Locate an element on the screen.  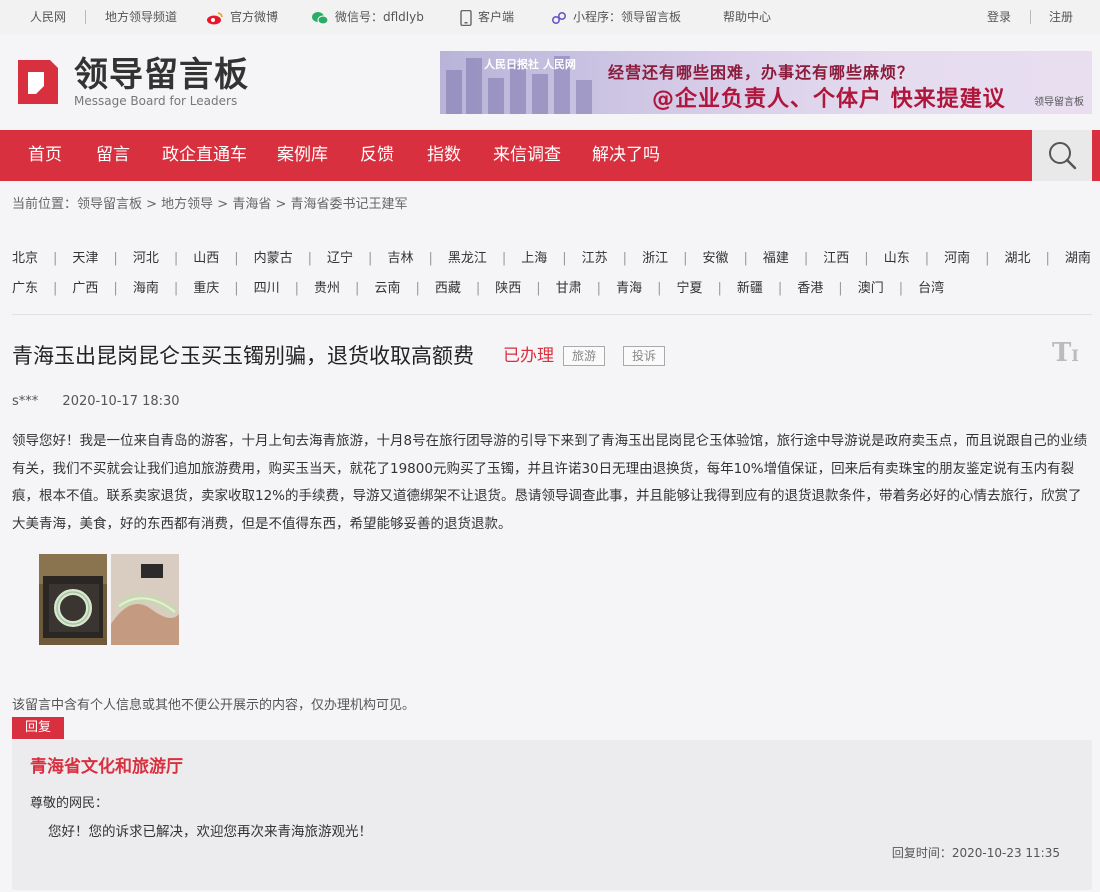
wechat-label: 微信号：dfldlyb is located at coordinates (379, 17).